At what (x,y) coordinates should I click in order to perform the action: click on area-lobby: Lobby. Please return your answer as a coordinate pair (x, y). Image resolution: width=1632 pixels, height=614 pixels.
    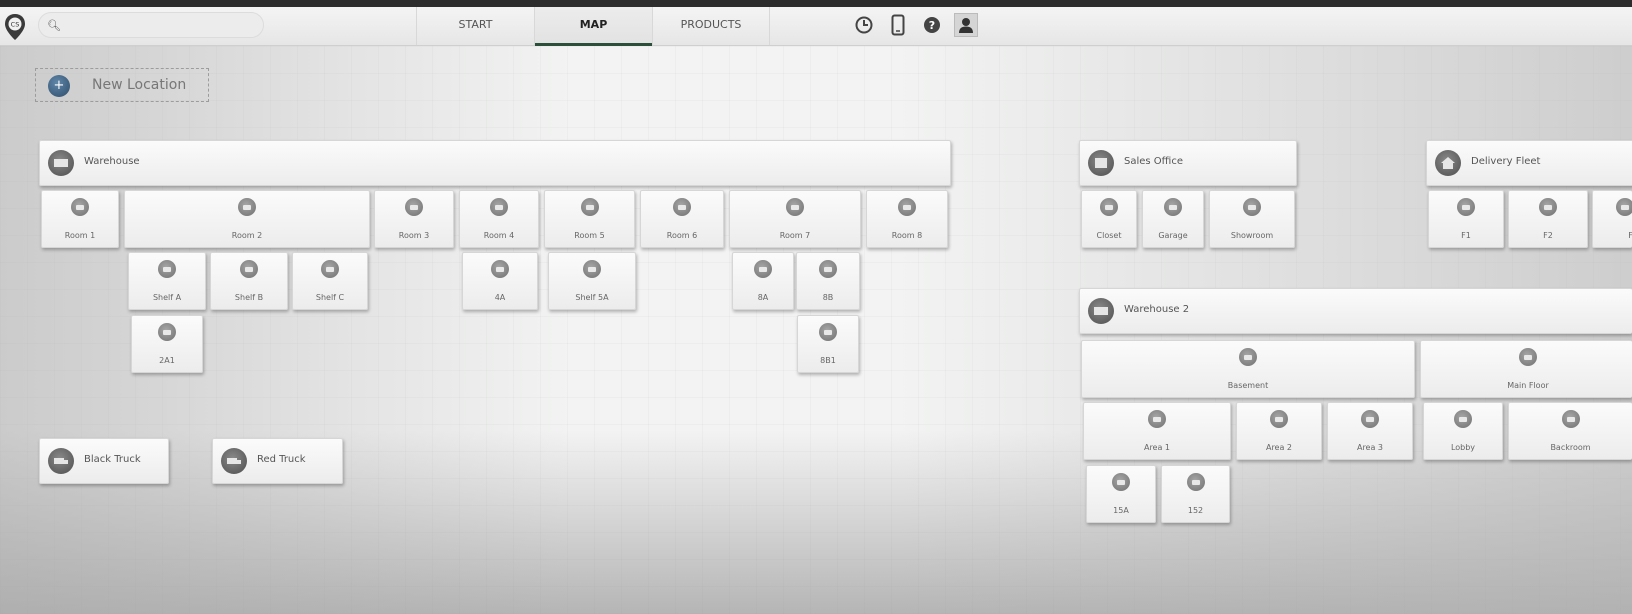
    Looking at the image, I should click on (1463, 431).